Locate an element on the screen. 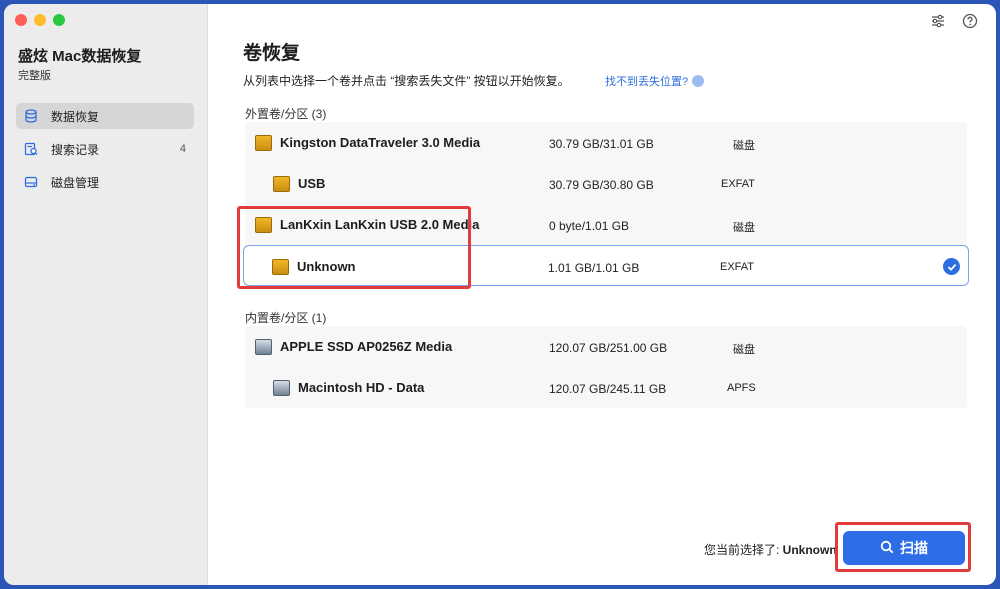 The height and width of the screenshot is (589, 1000). search-history-icon is located at coordinates (31, 149).